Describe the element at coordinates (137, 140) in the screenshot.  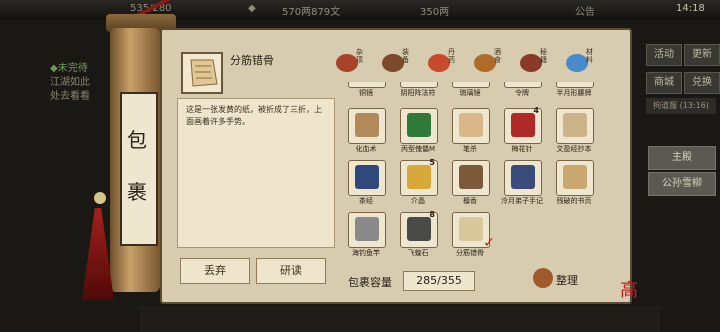
I see `bag-title-top: 包` at that location.